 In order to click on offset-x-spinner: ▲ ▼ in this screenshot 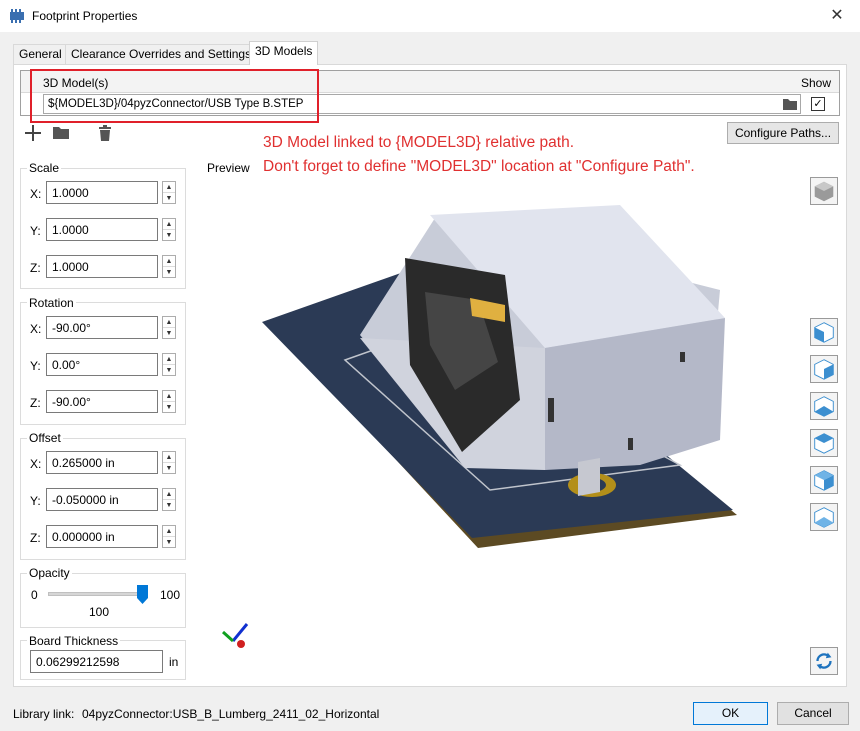, I will do `click(169, 462)`.